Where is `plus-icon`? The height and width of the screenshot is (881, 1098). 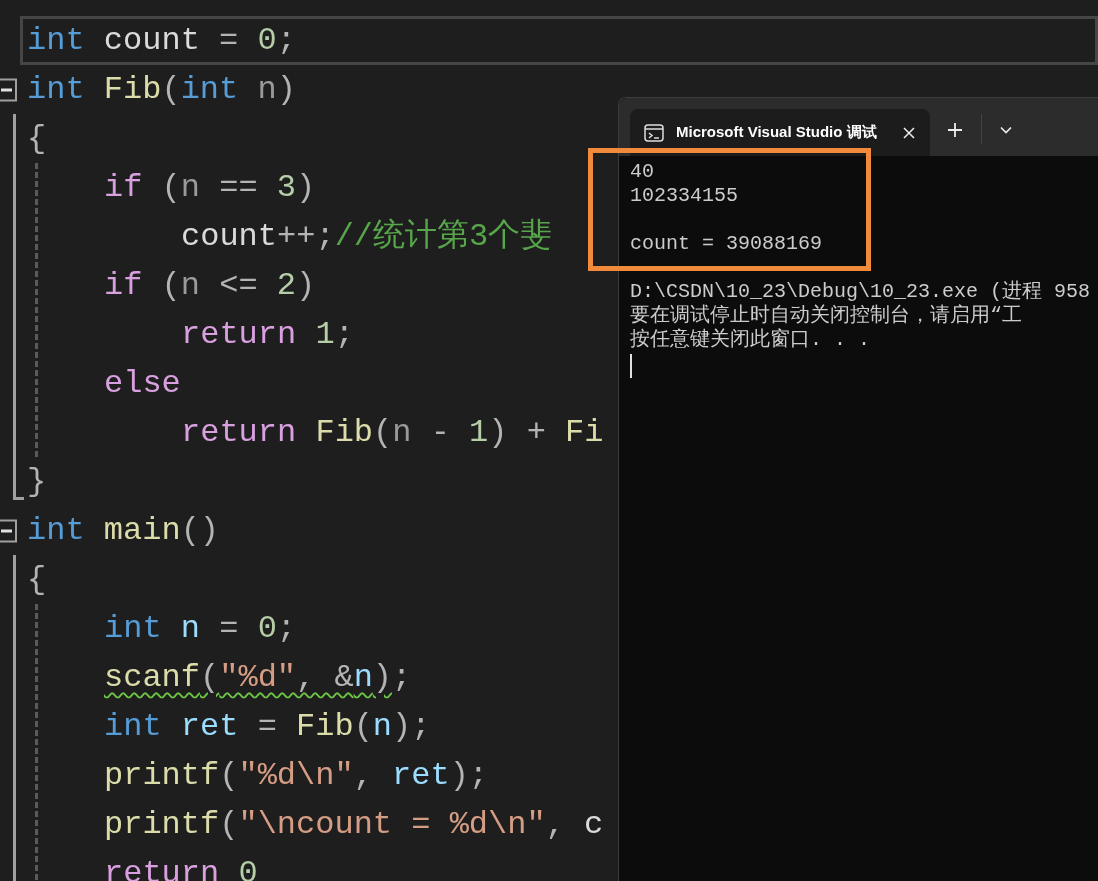 plus-icon is located at coordinates (955, 130).